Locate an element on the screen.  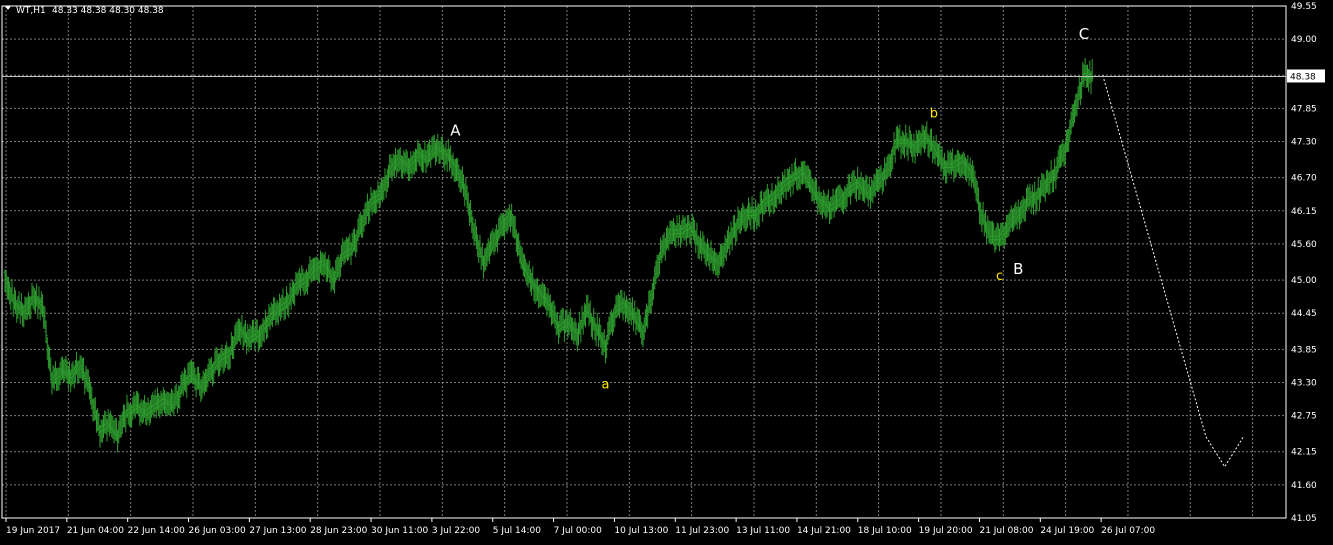
chart-header: WT,H1 48.33 48.38 48.30 48.38 is located at coordinates (84, 11).